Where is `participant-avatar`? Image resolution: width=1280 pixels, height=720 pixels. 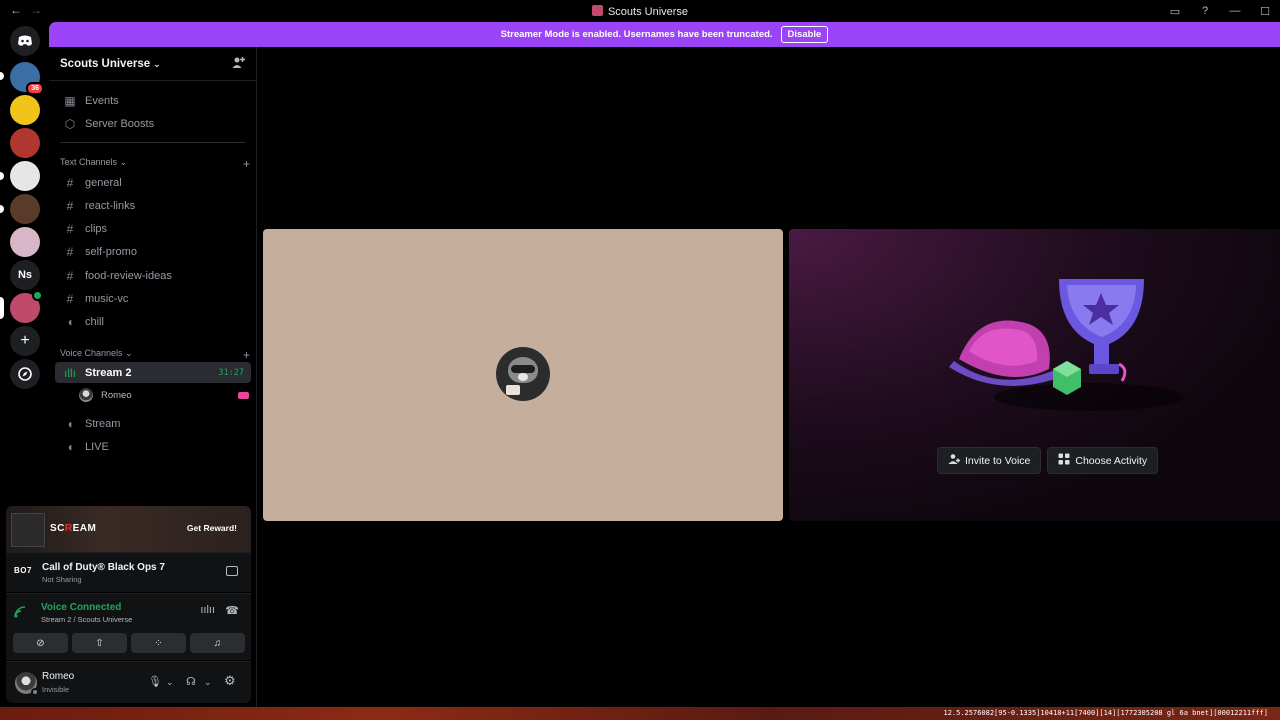 participant-avatar is located at coordinates (523, 374).